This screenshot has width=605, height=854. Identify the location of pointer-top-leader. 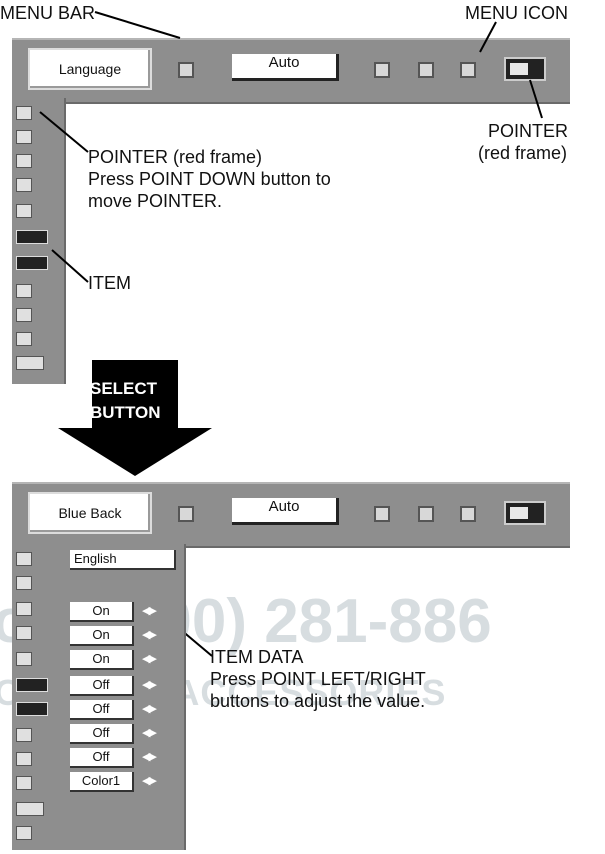
(536, 99).